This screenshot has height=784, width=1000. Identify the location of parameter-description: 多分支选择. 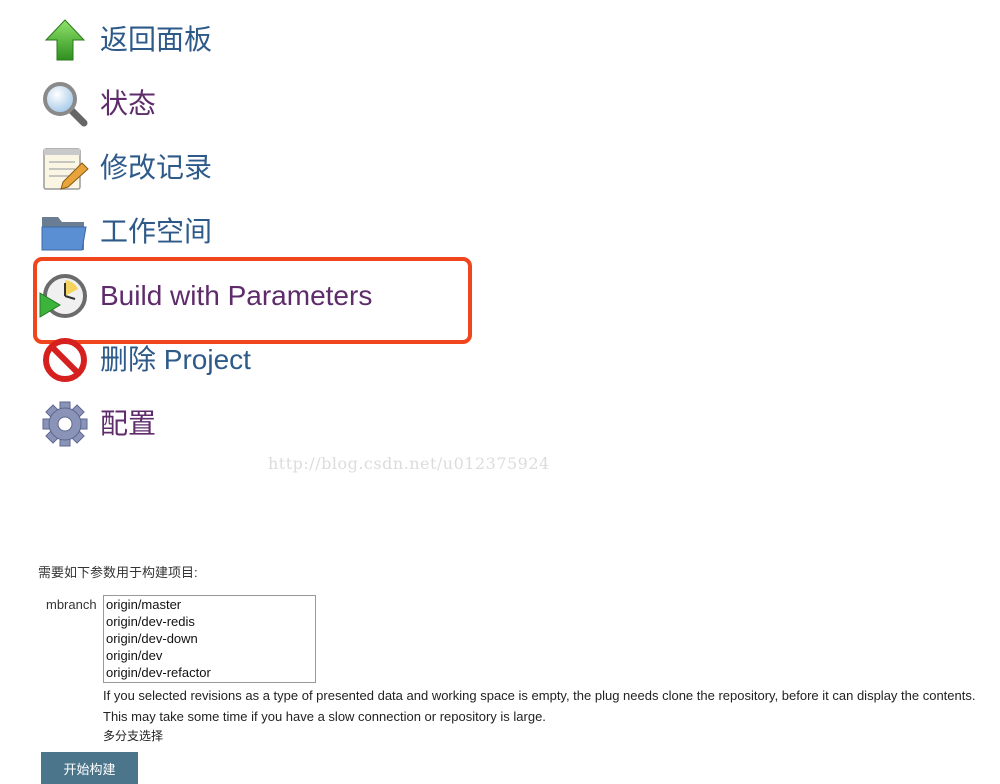
(133, 736).